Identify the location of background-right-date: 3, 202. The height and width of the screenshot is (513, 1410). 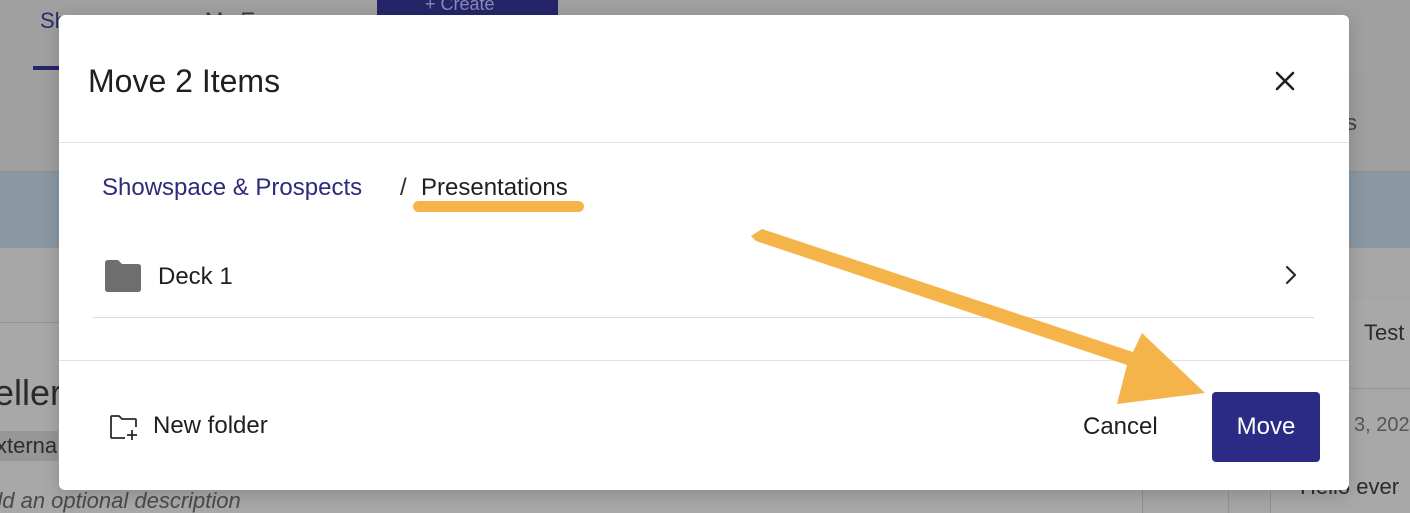
(1382, 425).